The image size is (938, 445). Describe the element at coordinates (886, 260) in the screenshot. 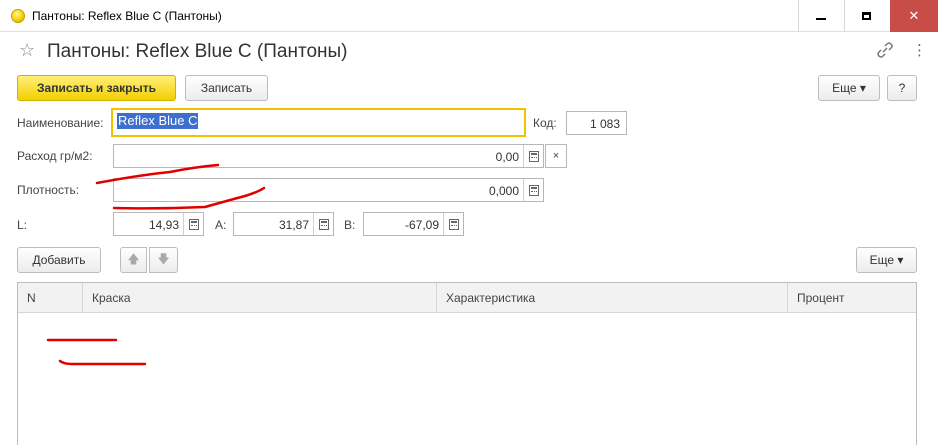

I see `table-more-dropdown-button: Еще ▾` at that location.